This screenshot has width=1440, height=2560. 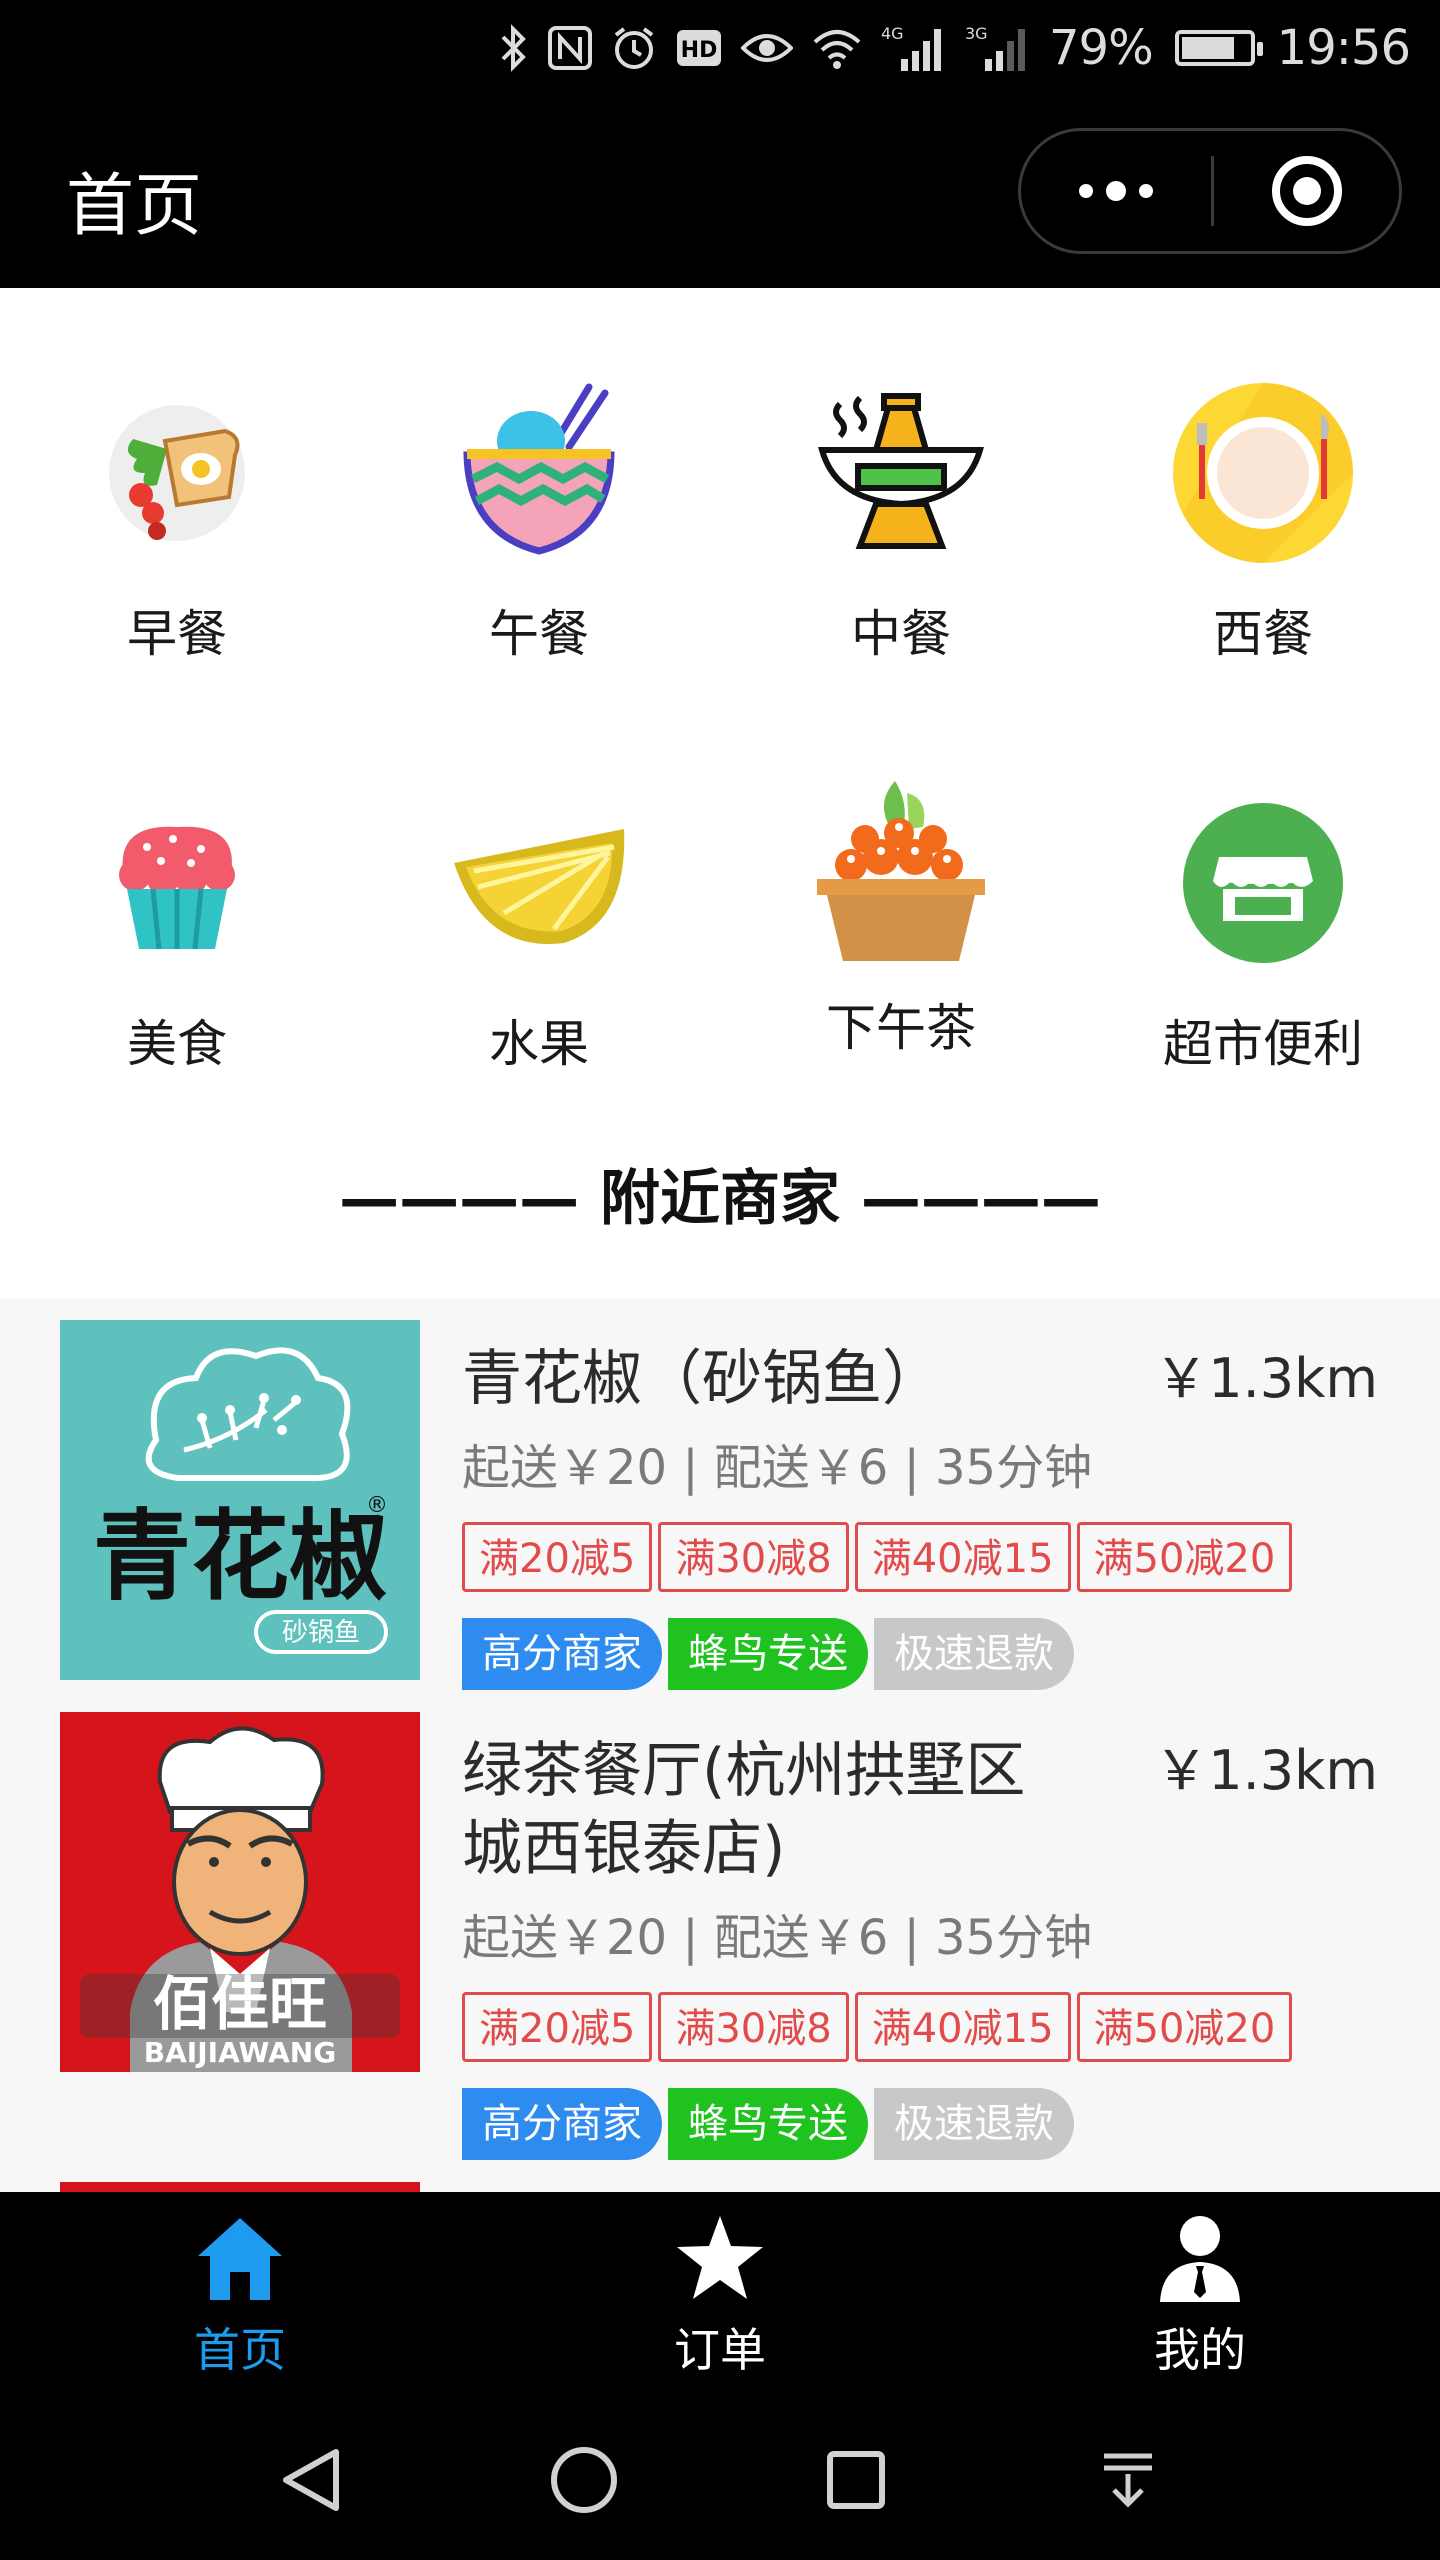 I want to click on wifi-icon, so click(x=837, y=48).